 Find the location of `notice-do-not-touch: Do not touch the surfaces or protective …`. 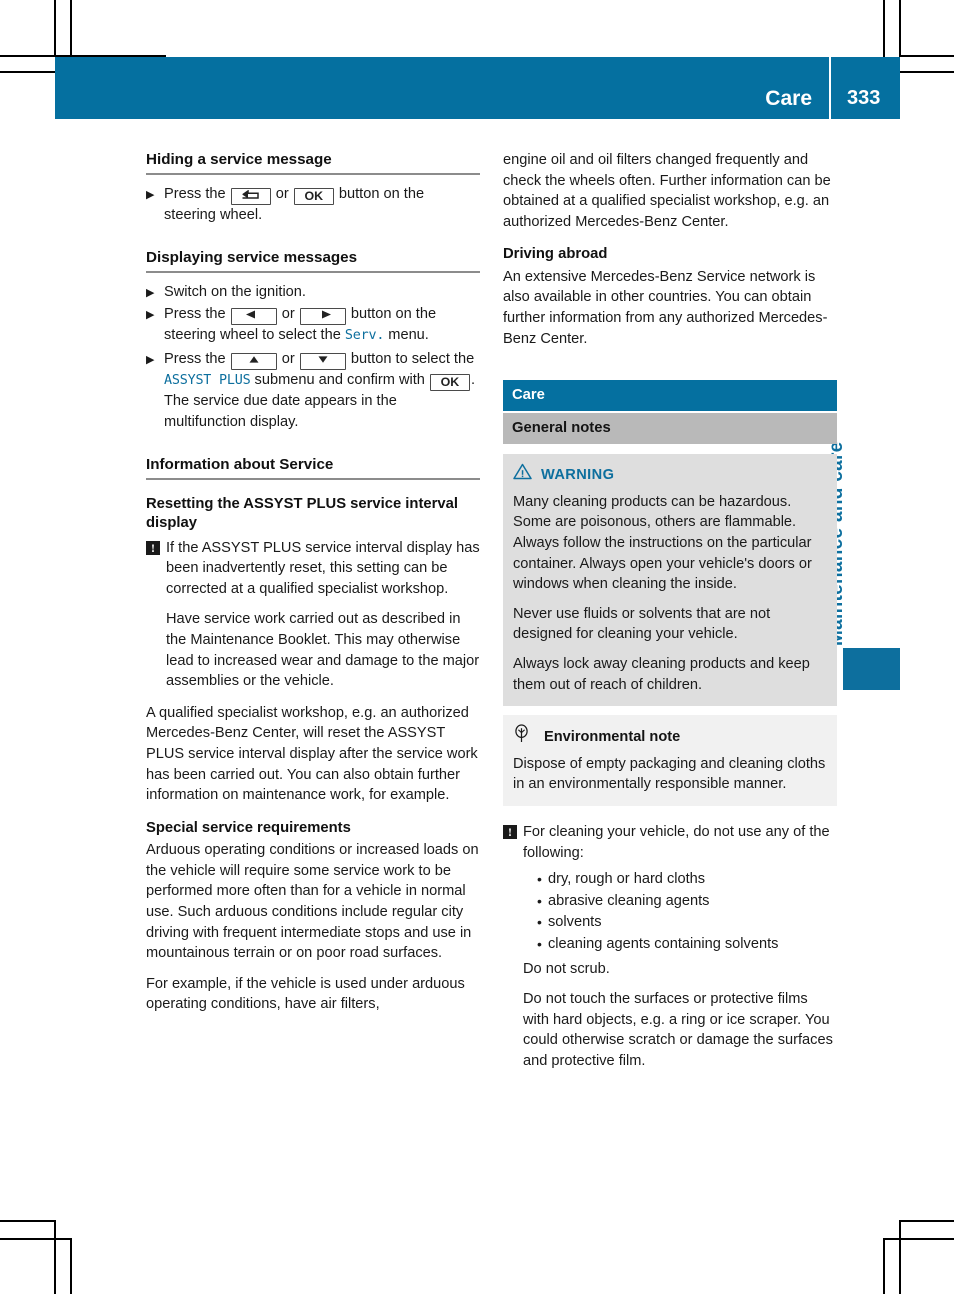

notice-do-not-touch: Do not touch the surfaces or protective … is located at coordinates (678, 1030).